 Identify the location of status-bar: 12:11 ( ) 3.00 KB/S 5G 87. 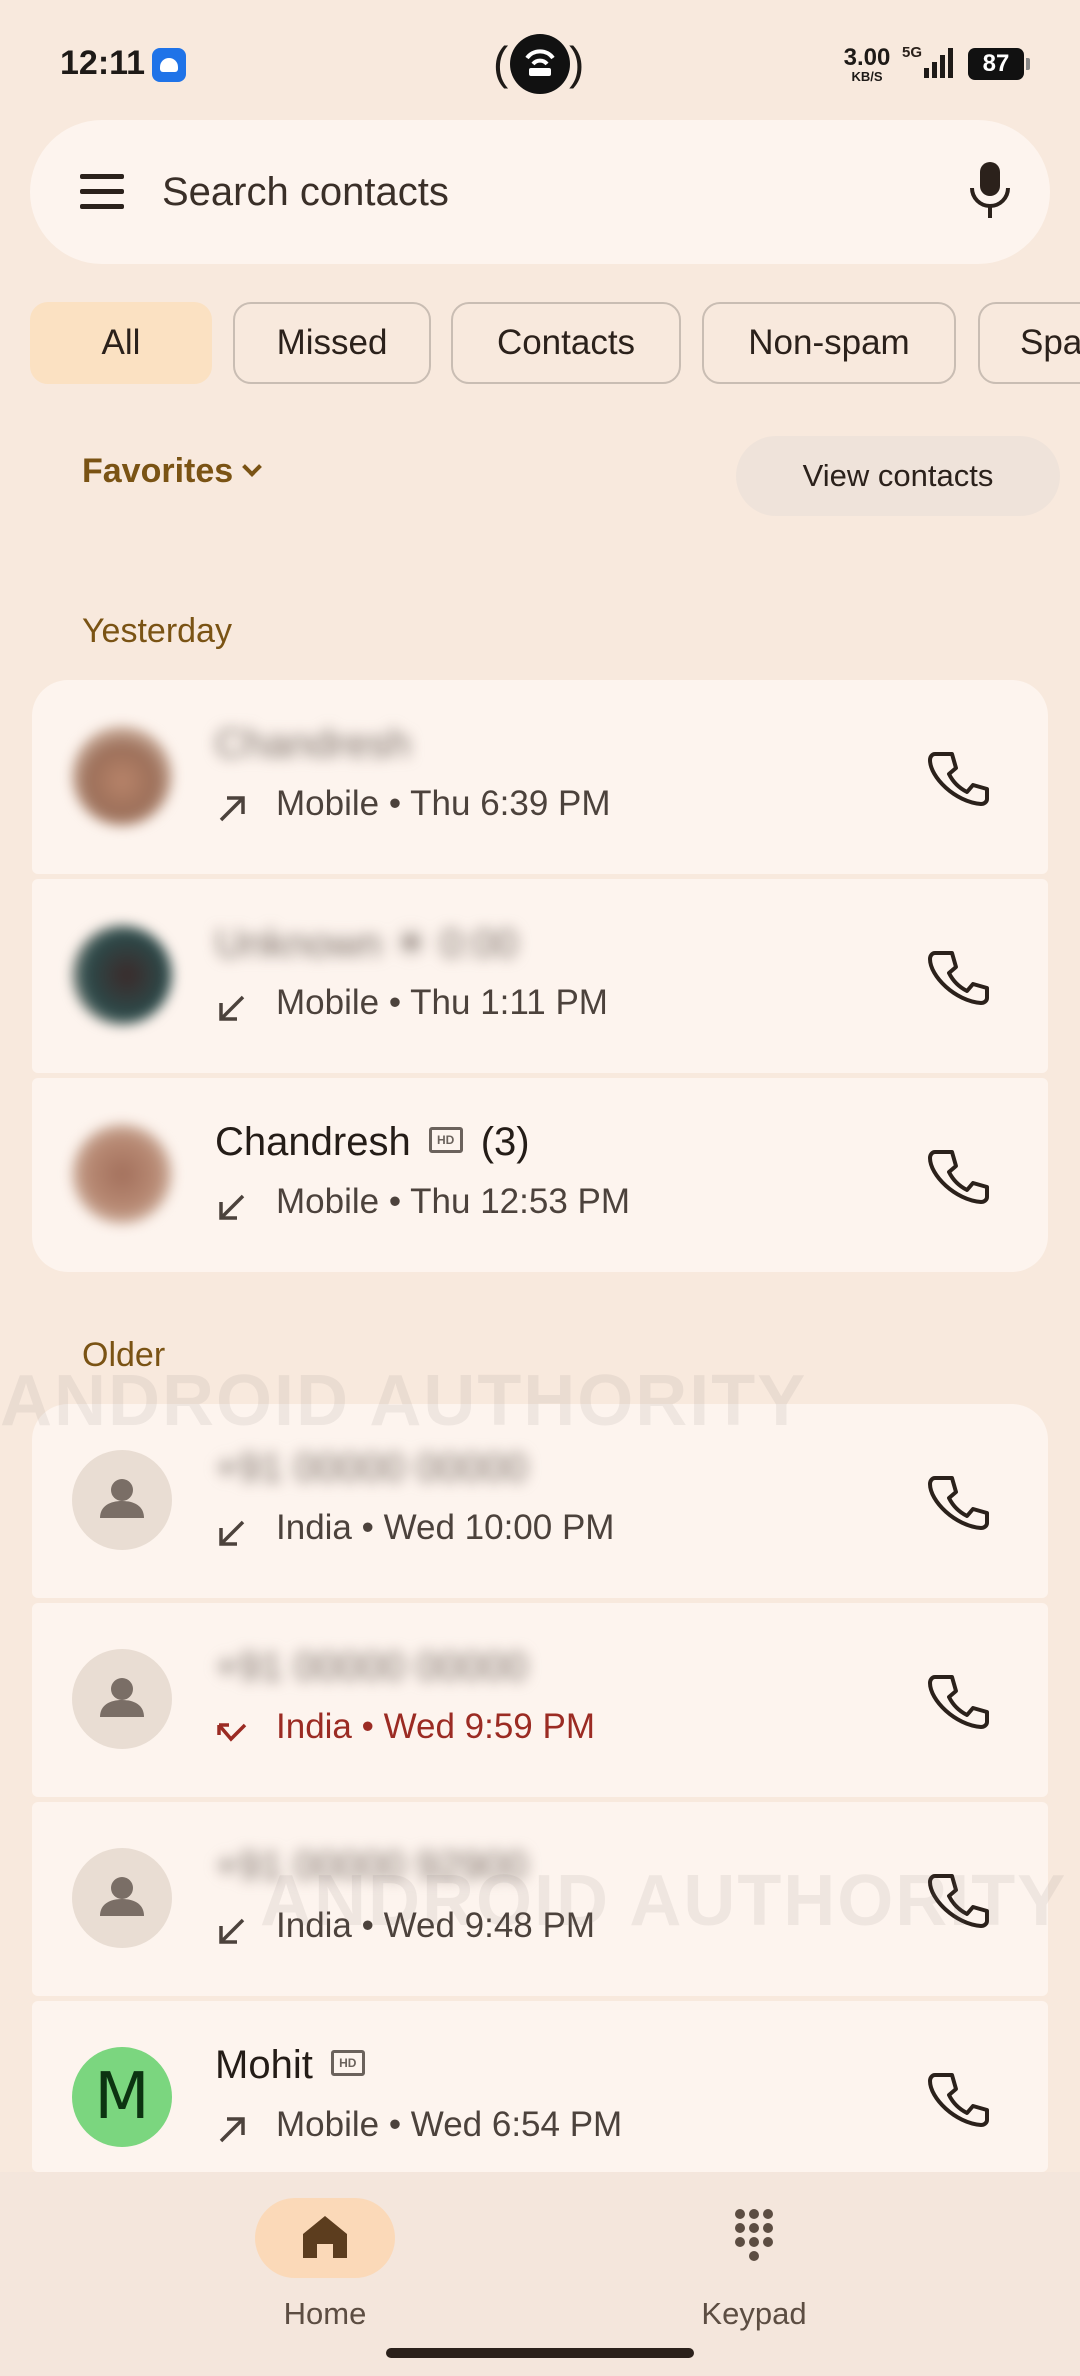
(540, 60).